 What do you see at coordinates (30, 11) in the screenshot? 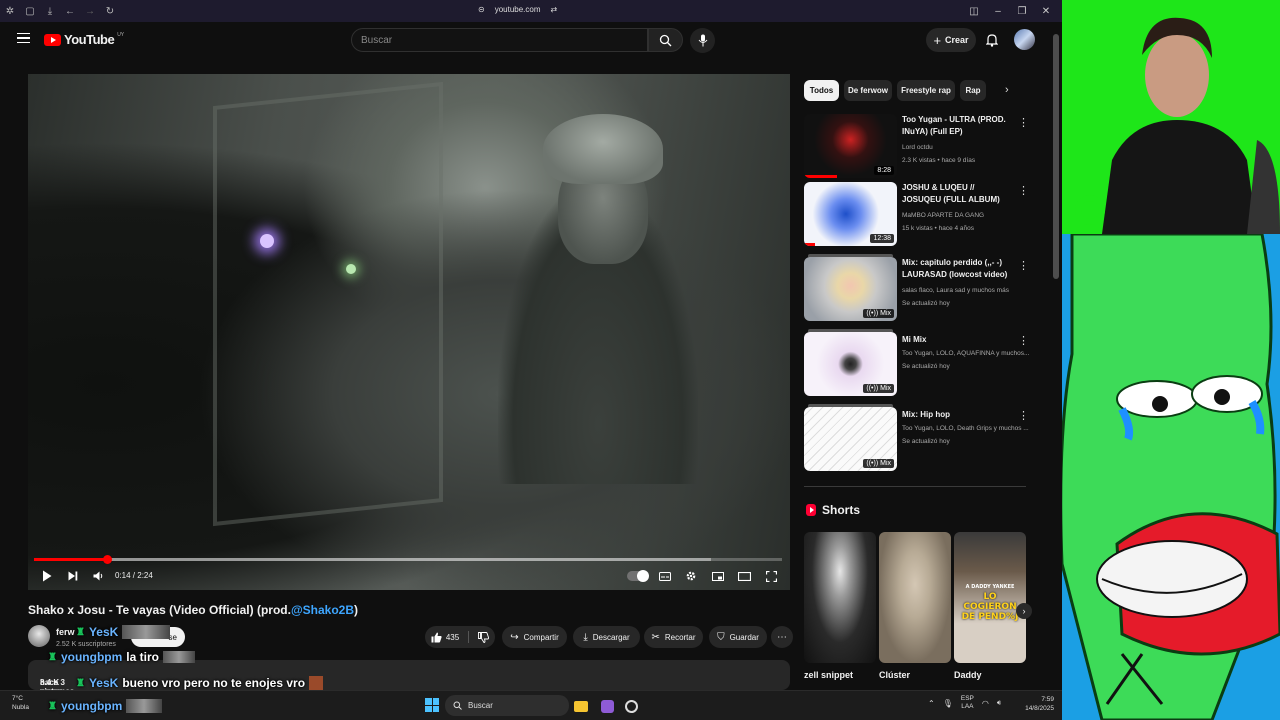
I see `sidebar-icon: ▢` at bounding box center [30, 11].